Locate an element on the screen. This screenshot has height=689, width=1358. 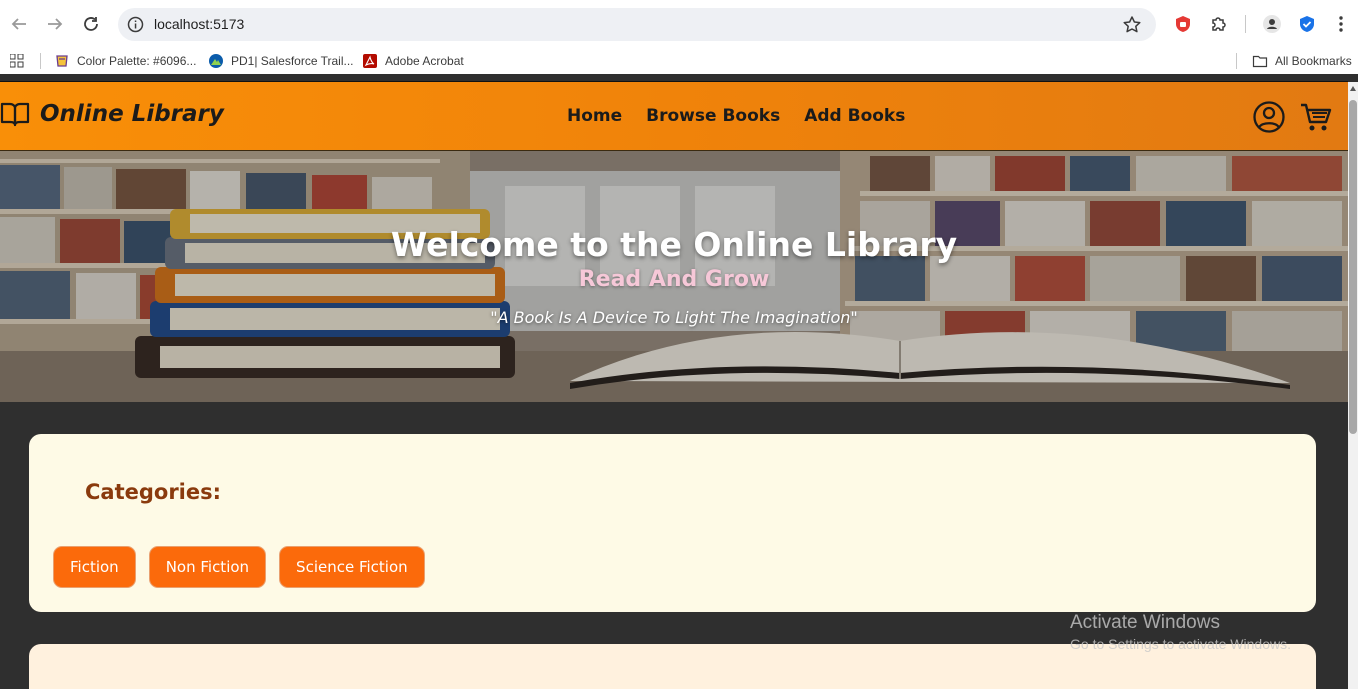
browser-menu-button is located at coordinates (1341, 24).